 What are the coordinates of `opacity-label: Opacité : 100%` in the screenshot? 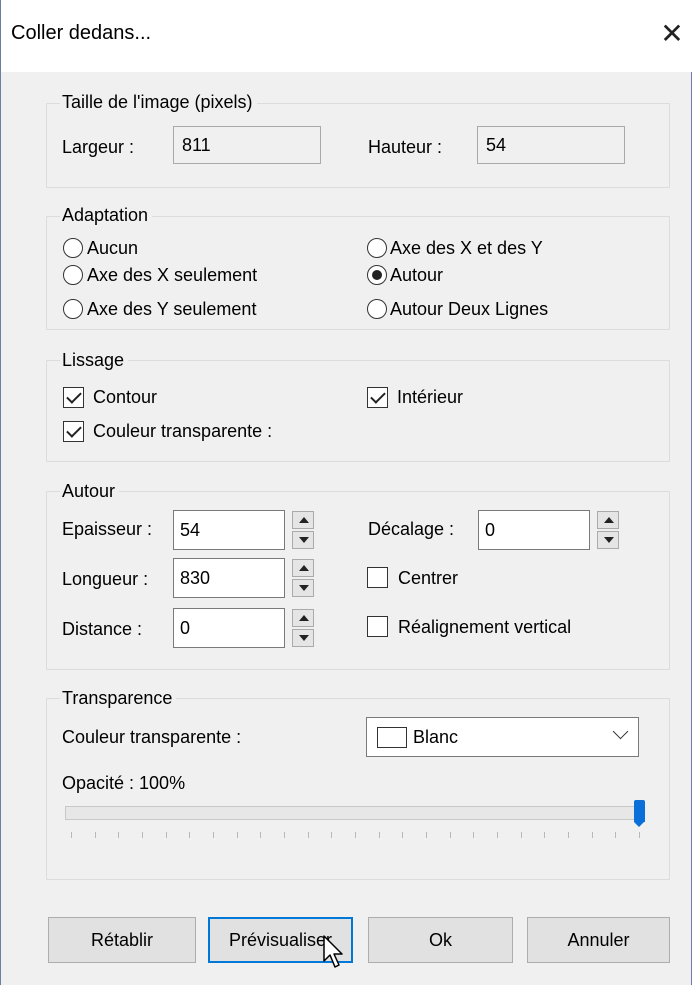 It's located at (124, 783).